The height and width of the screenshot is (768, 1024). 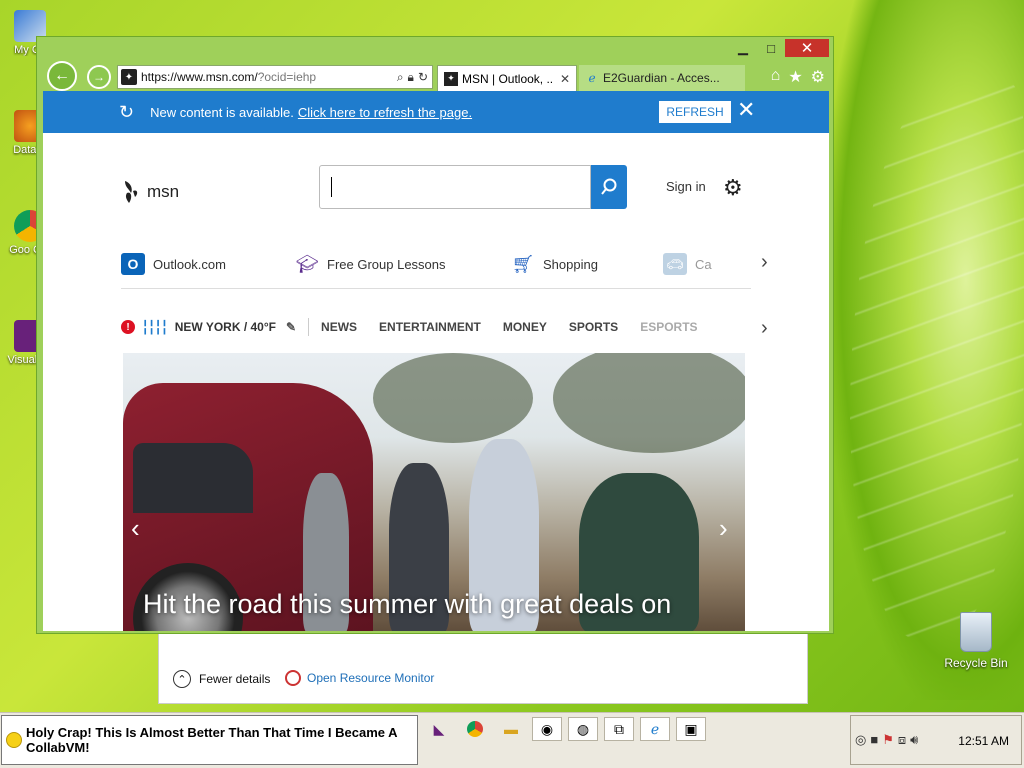 I want to click on quick-link-outlook: O Outlook.com, so click(x=173, y=264).